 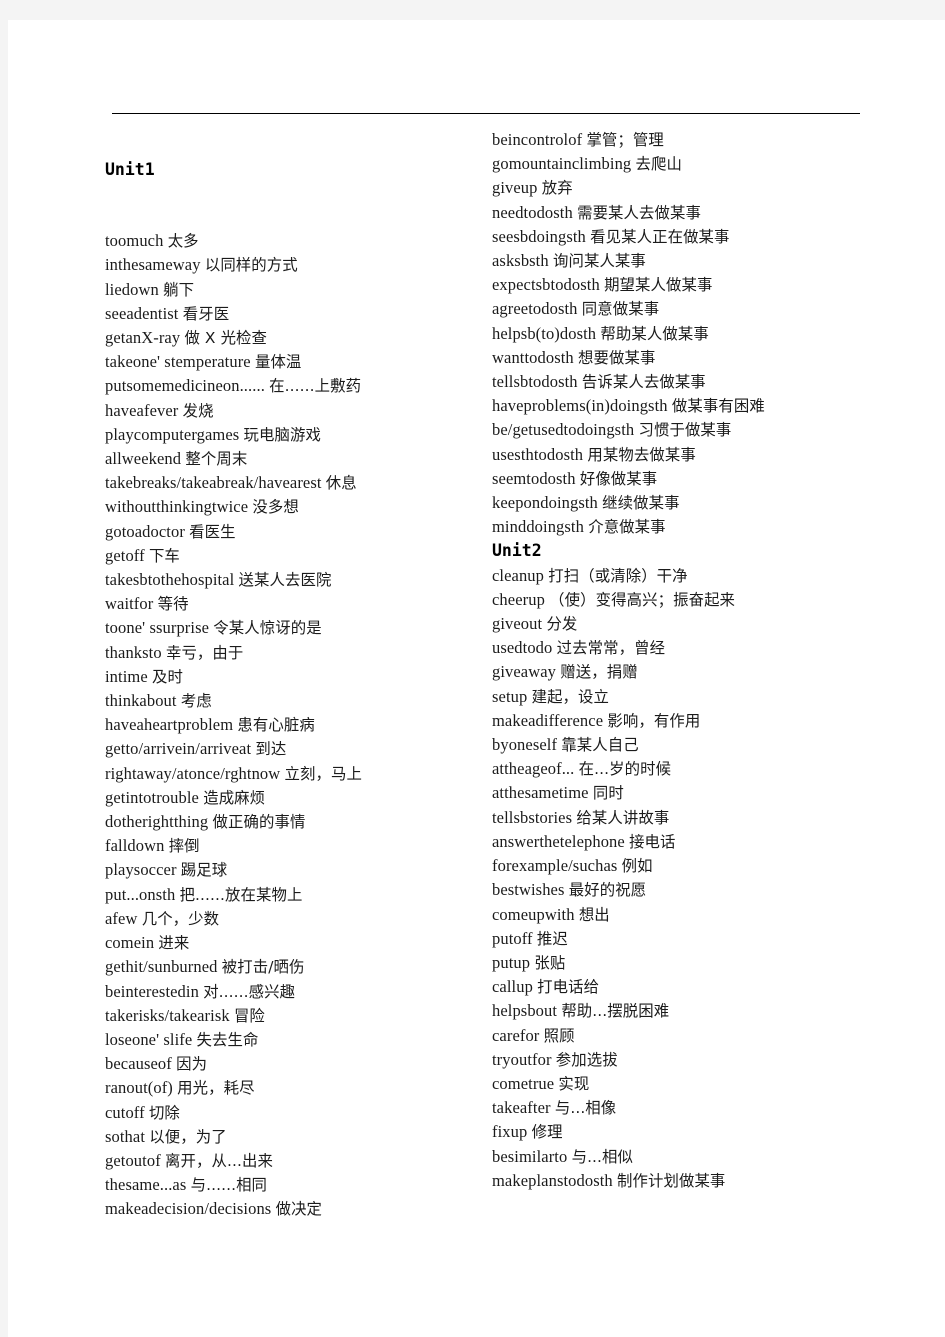 What do you see at coordinates (548, 720) in the screenshot?
I see `vocab-term: makeadifference` at bounding box center [548, 720].